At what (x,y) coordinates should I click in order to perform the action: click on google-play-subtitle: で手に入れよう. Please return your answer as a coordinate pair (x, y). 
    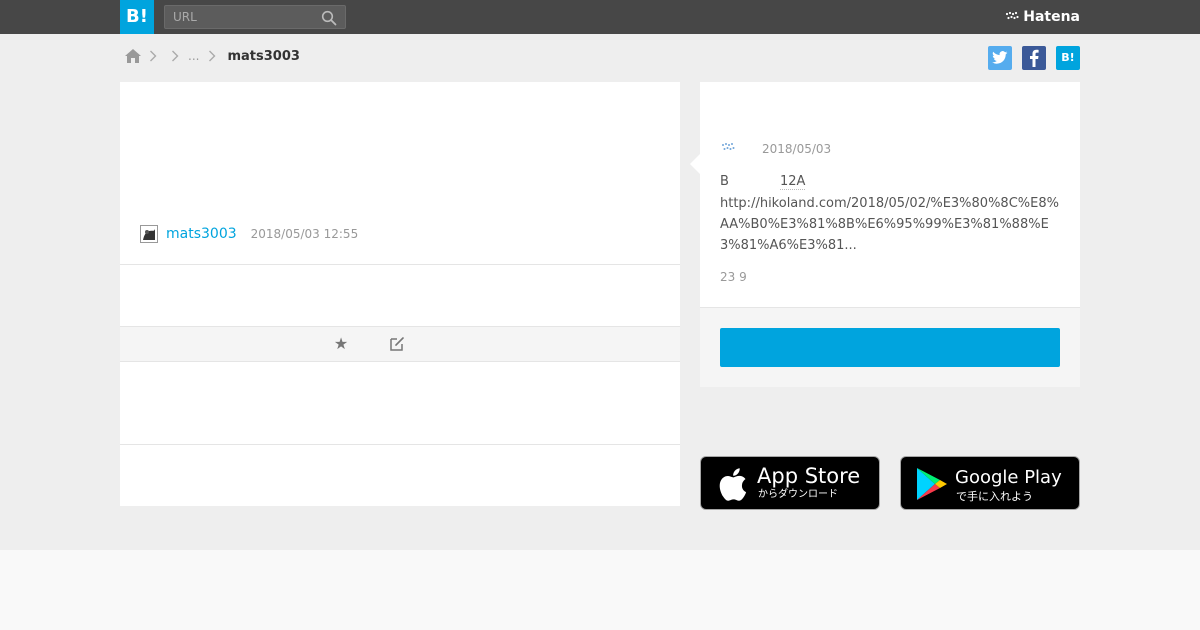
    Looking at the image, I should click on (994, 496).